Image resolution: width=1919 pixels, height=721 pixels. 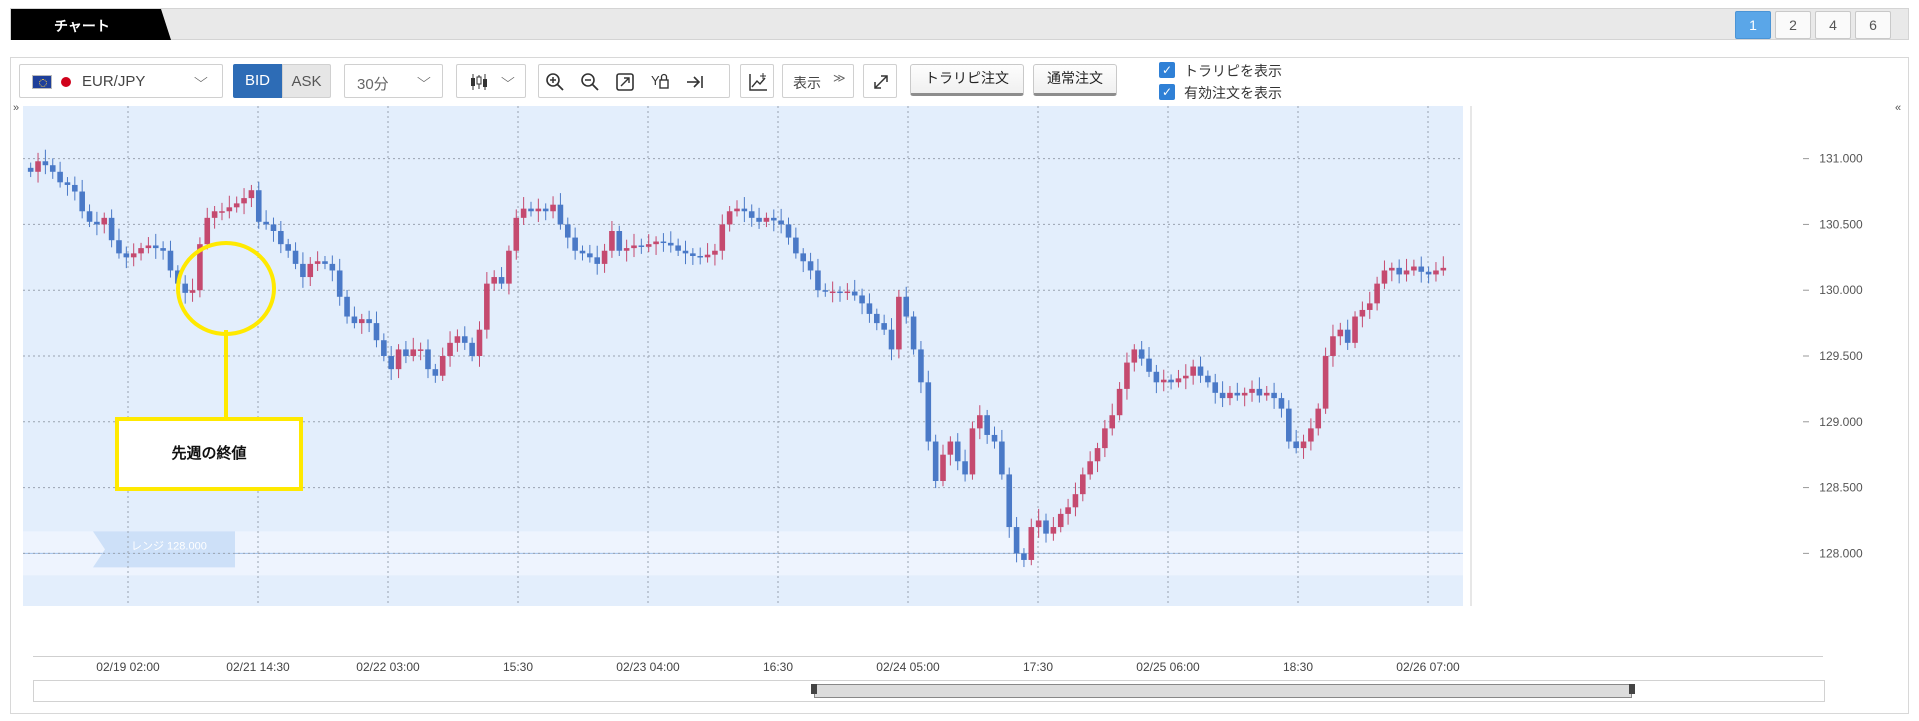 I want to click on layout-4-button: 4, so click(x=1833, y=25).